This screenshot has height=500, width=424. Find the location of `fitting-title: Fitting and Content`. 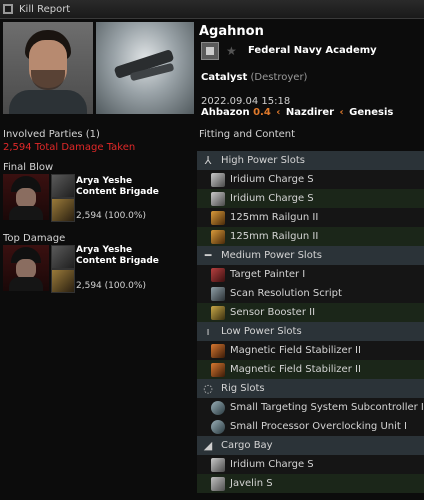

fitting-title: Fitting and Content is located at coordinates (247, 134).